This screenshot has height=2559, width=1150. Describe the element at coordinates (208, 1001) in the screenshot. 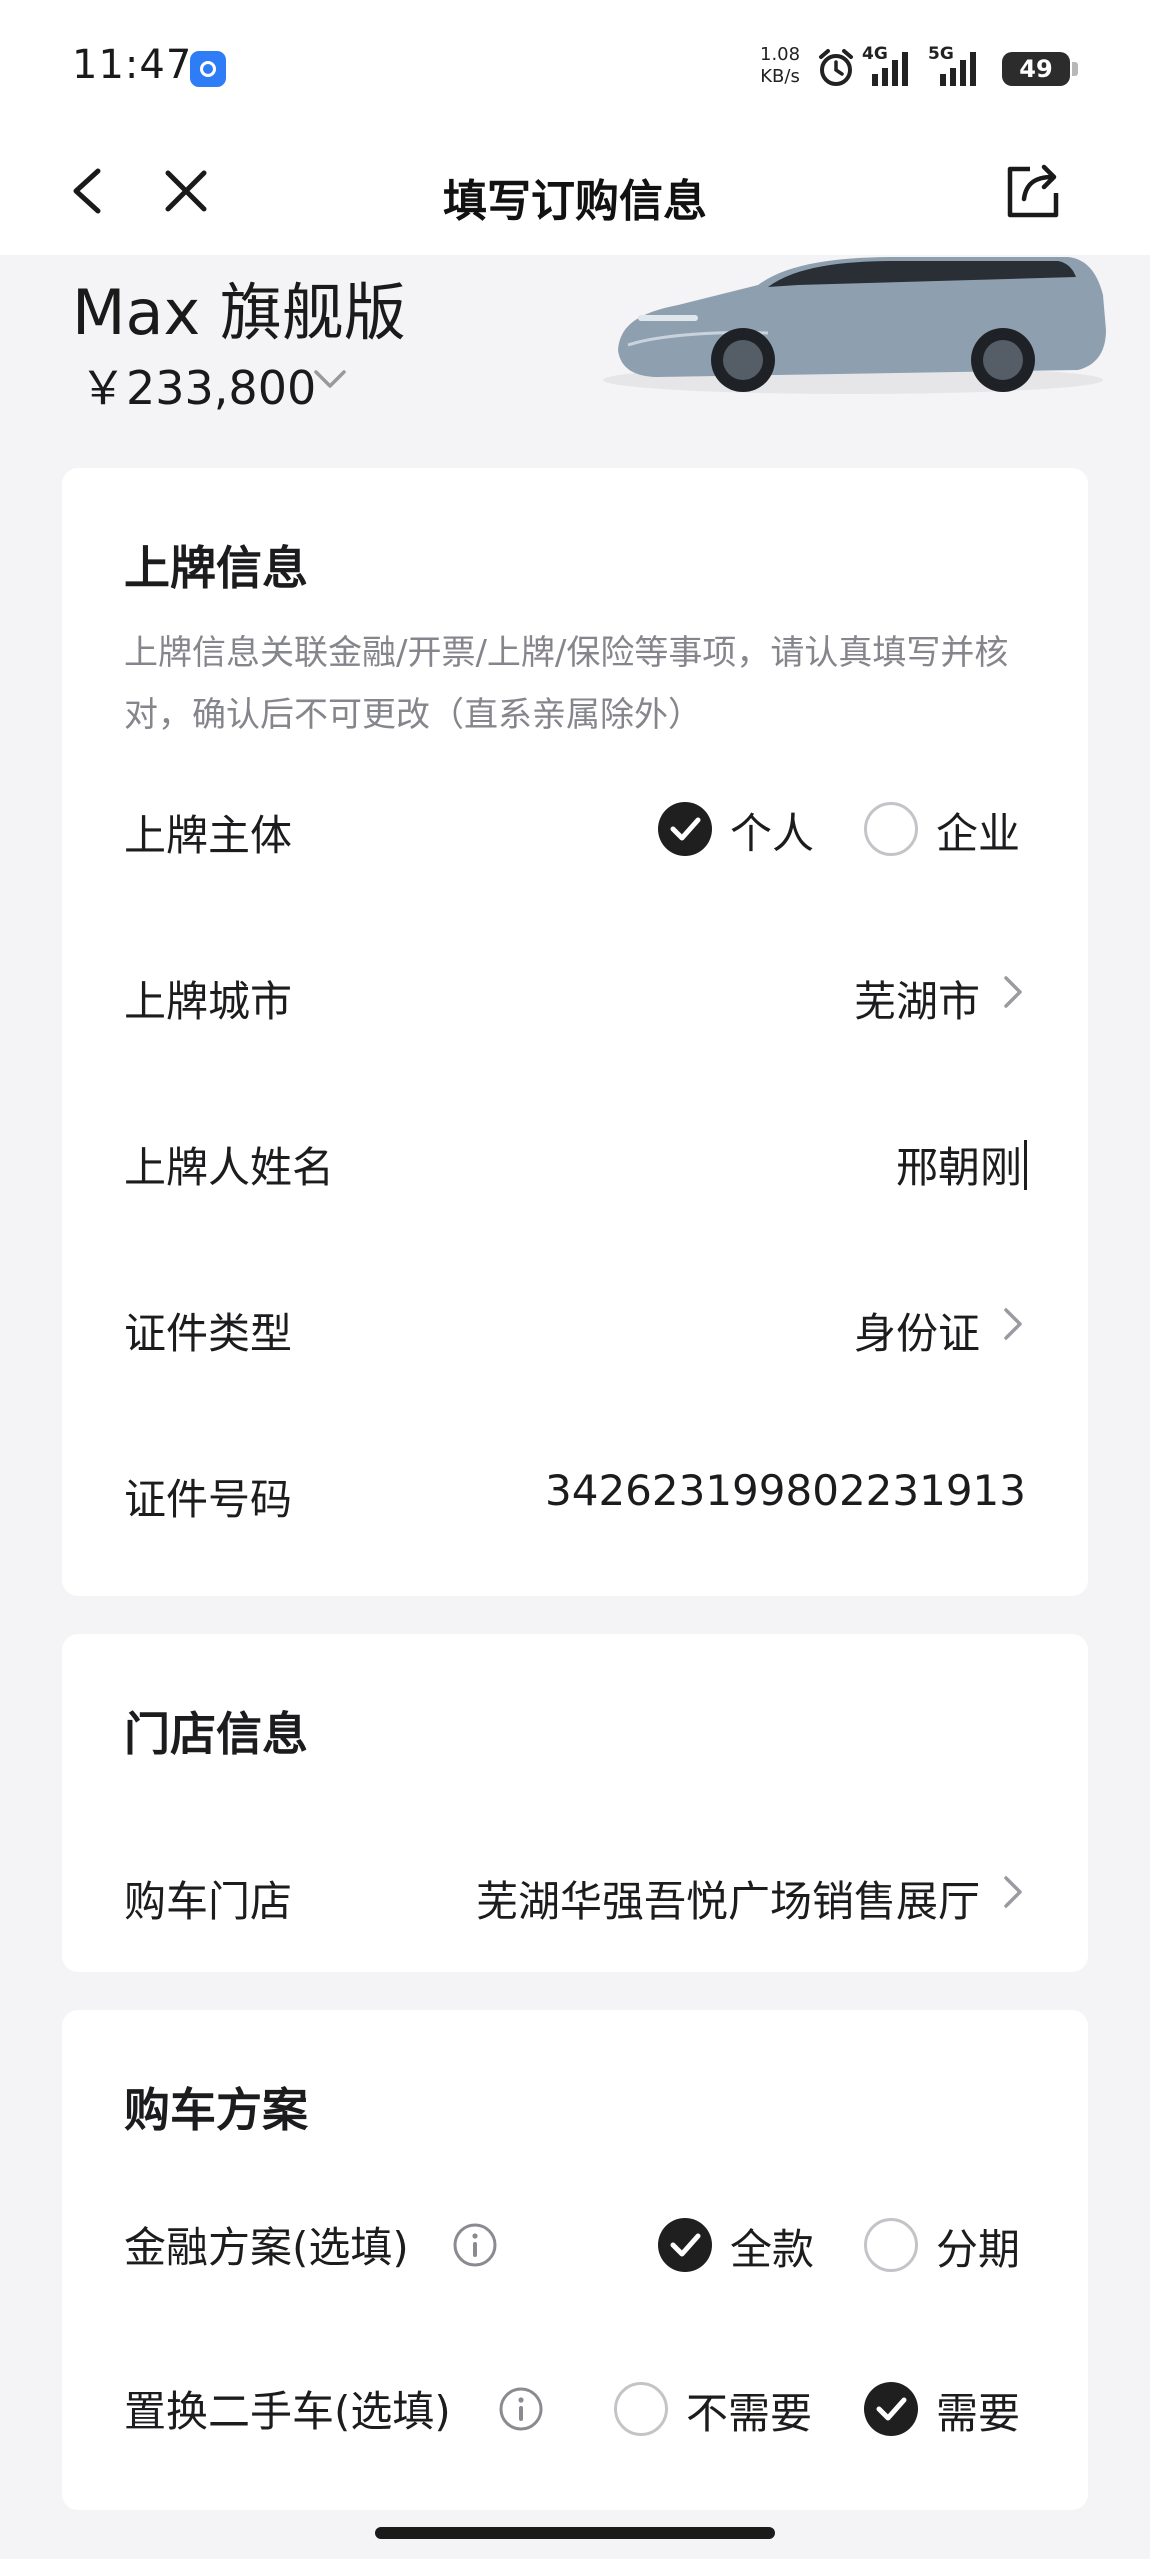

I see `plate-city-label: 上牌城市` at that location.